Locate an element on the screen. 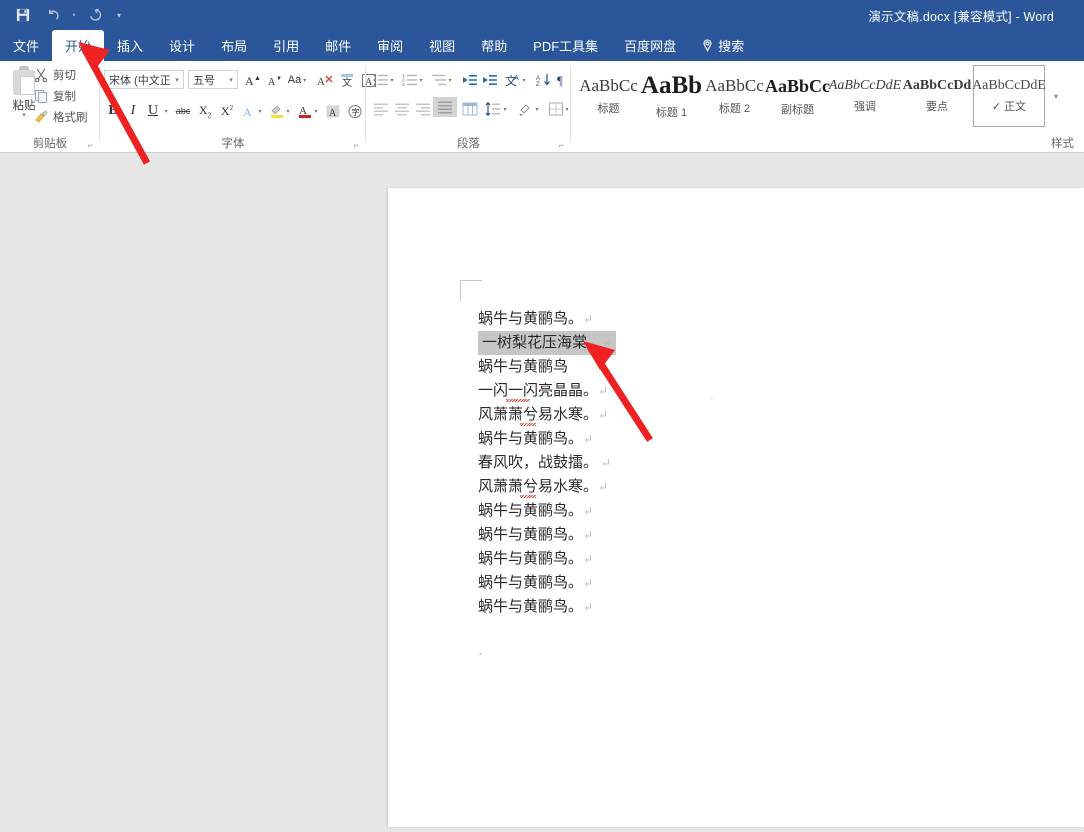  font-name-combo: 宋体 (中文正文 ▾ is located at coordinates (144, 79).